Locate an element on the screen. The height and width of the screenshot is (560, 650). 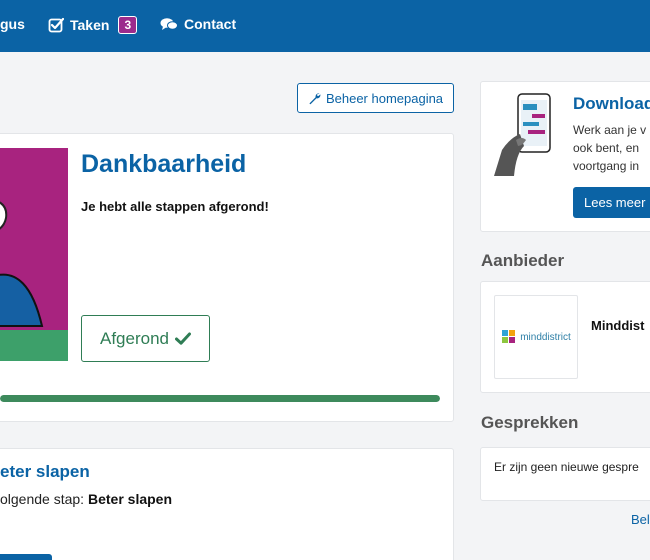
checkmark-icon is located at coordinates (183, 338).